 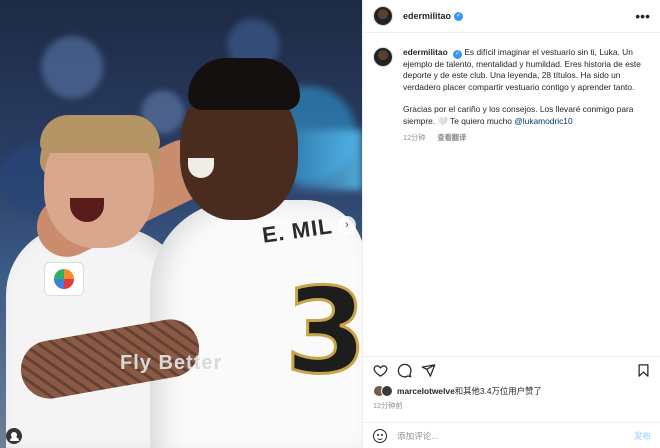 What do you see at coordinates (100, 134) in the screenshot?
I see `left-player-hair-top` at bounding box center [100, 134].